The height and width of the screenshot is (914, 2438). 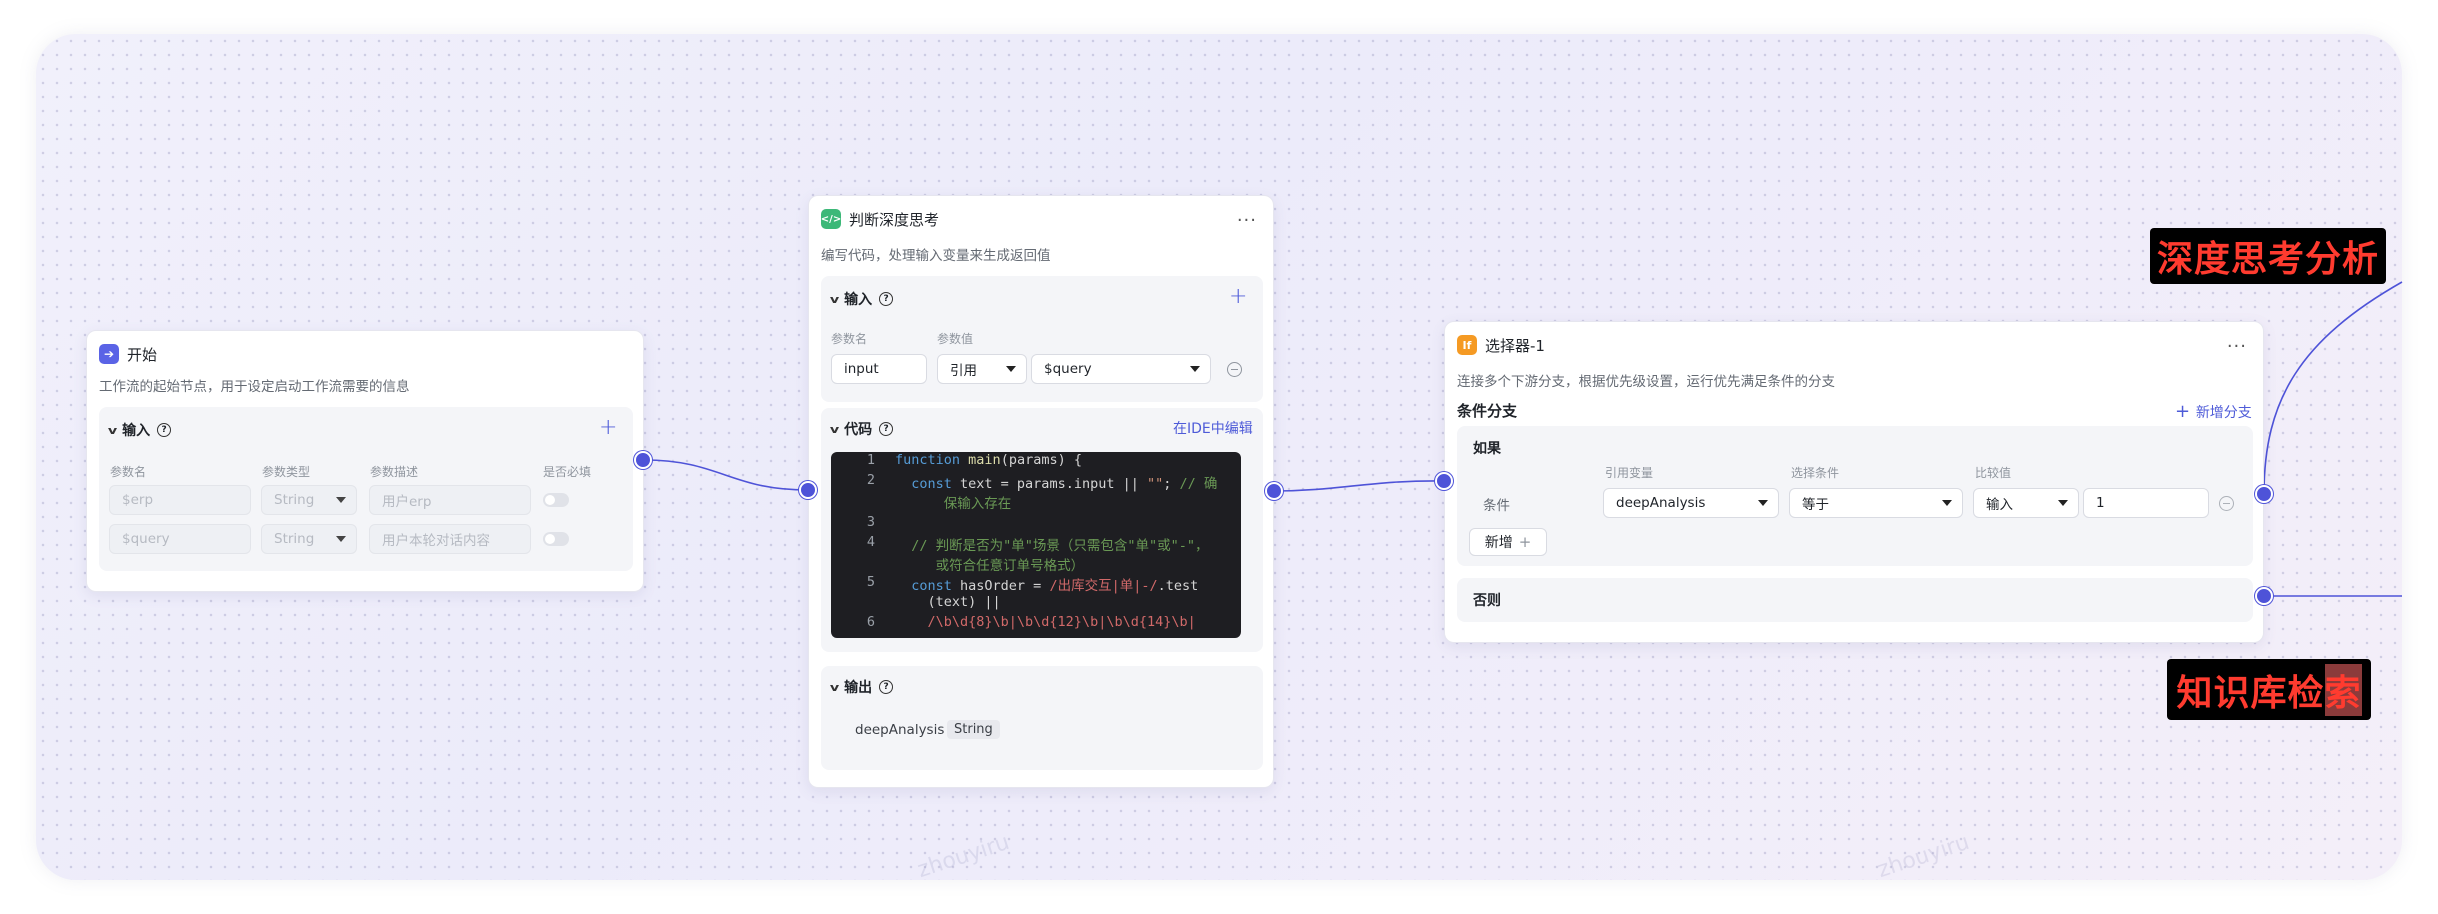 What do you see at coordinates (2226, 503) in the screenshot?
I see `remove-condition-icon` at bounding box center [2226, 503].